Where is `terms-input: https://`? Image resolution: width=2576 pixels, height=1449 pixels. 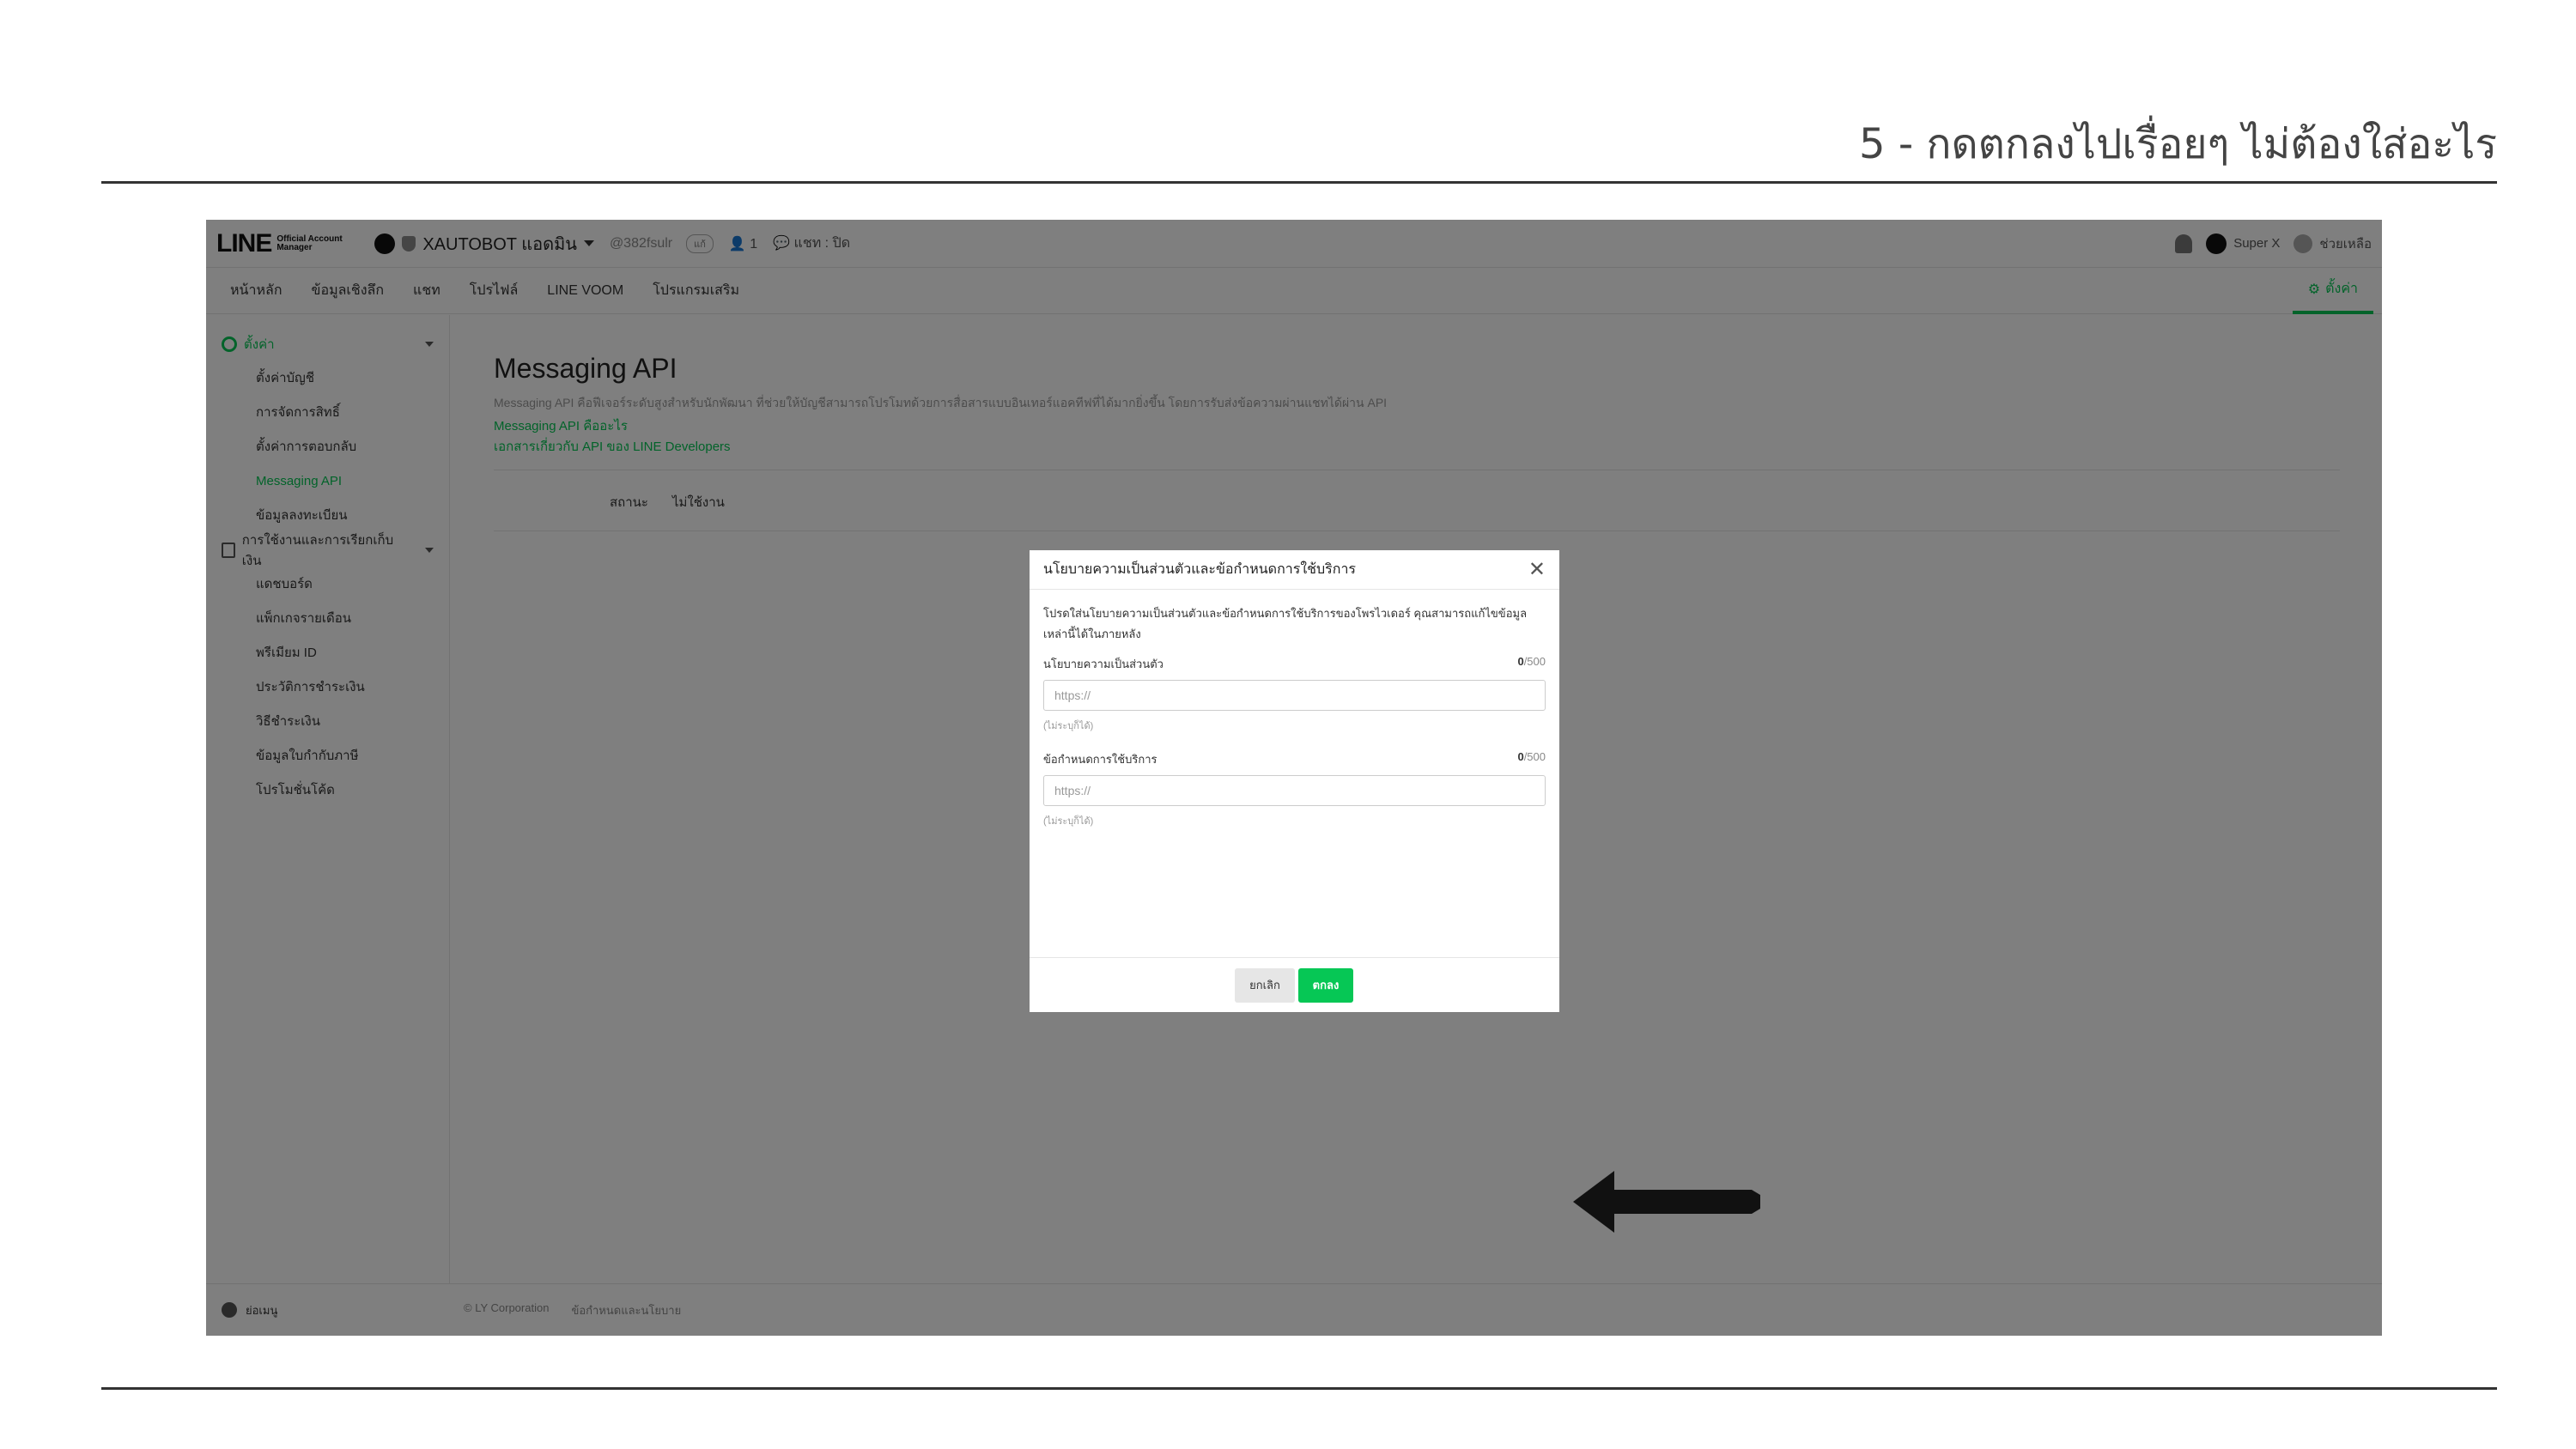 terms-input: https:// is located at coordinates (1294, 790).